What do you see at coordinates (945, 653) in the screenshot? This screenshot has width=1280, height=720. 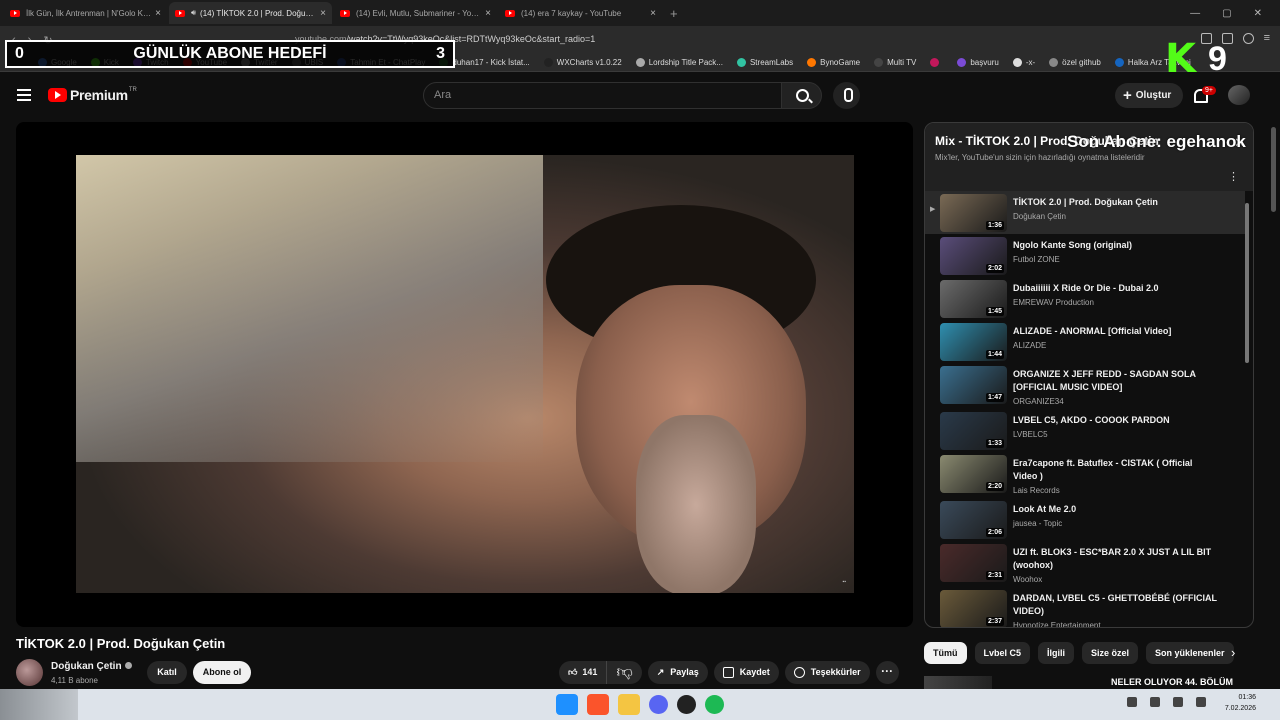 I see `filter-chip: Tümü` at bounding box center [945, 653].